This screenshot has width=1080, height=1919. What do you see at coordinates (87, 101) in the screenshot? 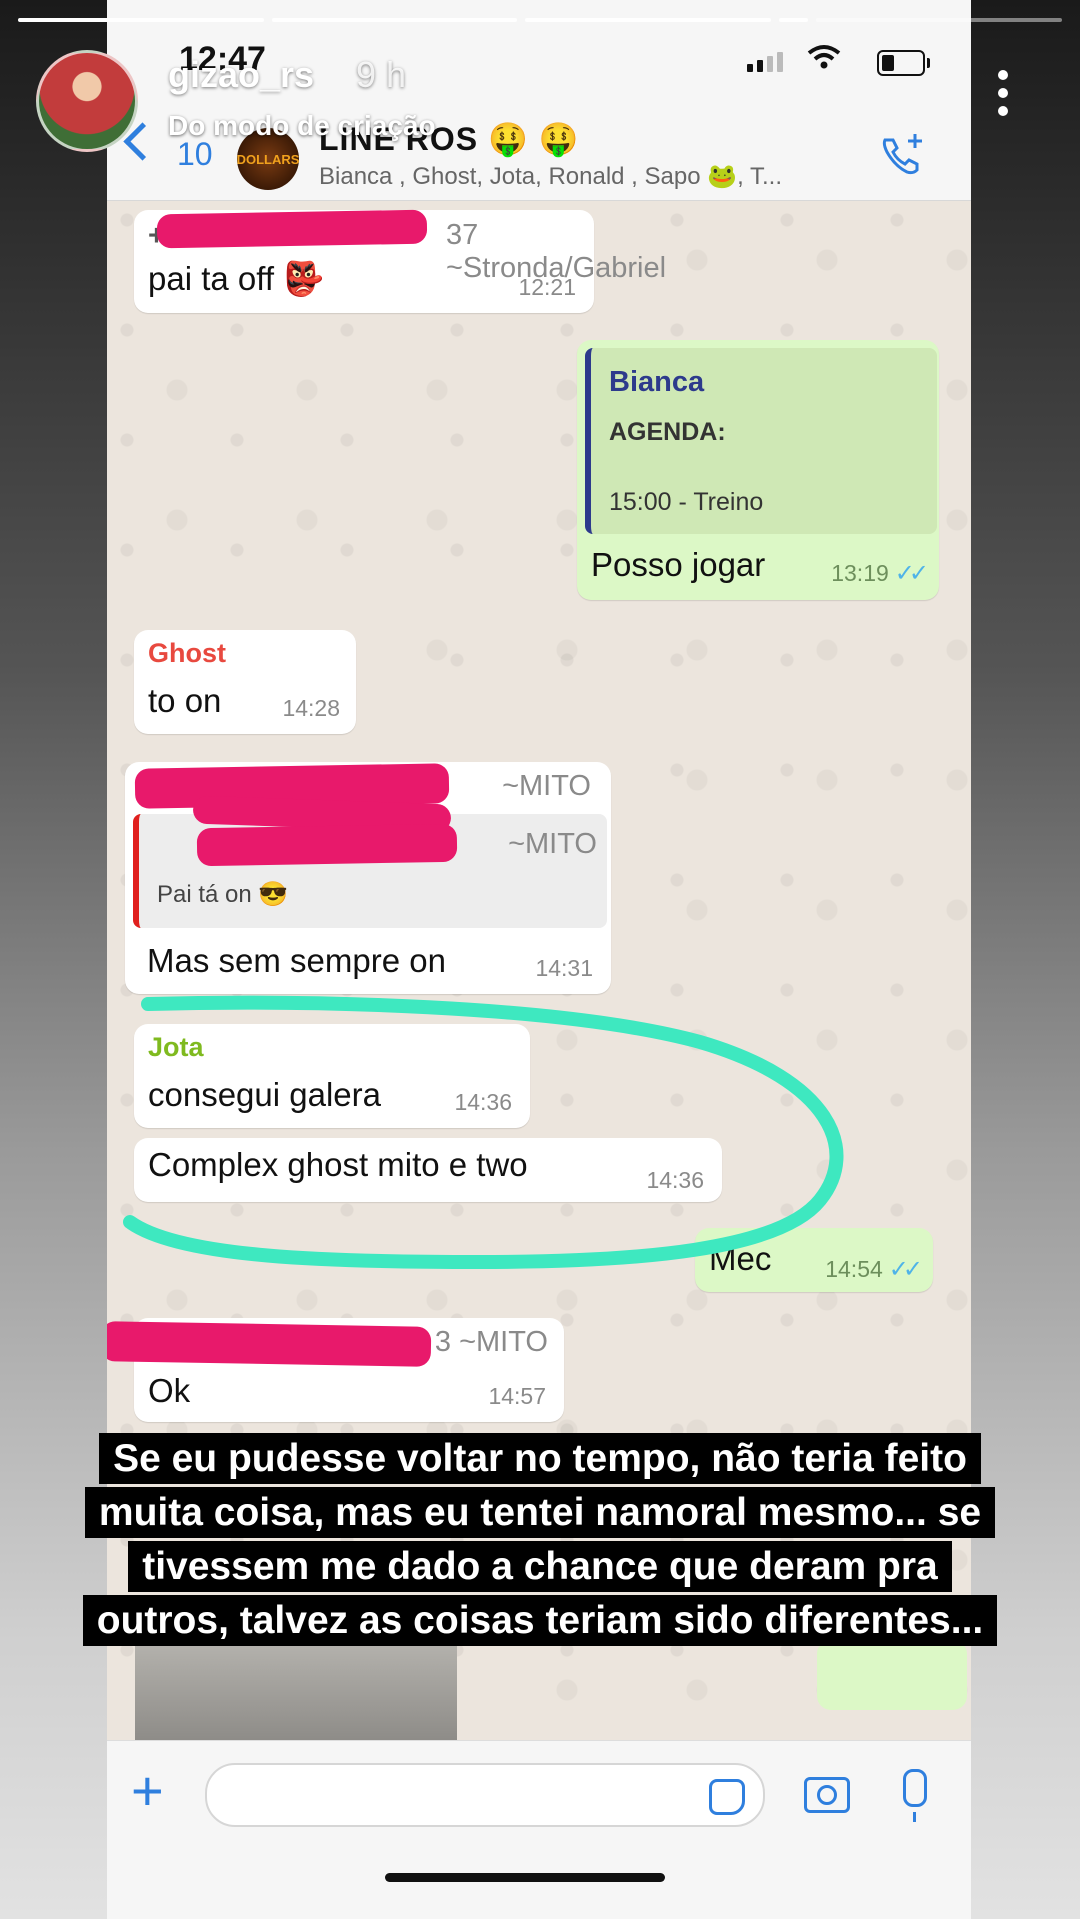
I see `story-avatar` at bounding box center [87, 101].